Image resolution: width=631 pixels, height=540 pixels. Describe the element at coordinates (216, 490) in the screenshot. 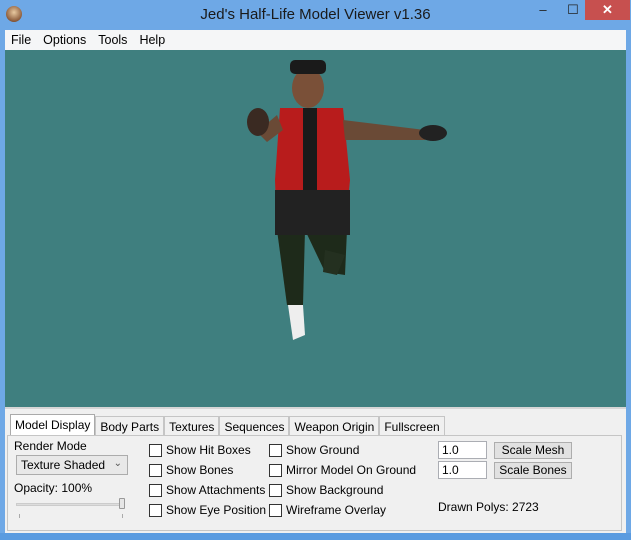

I see `checkbox-label: Show Attachments` at that location.